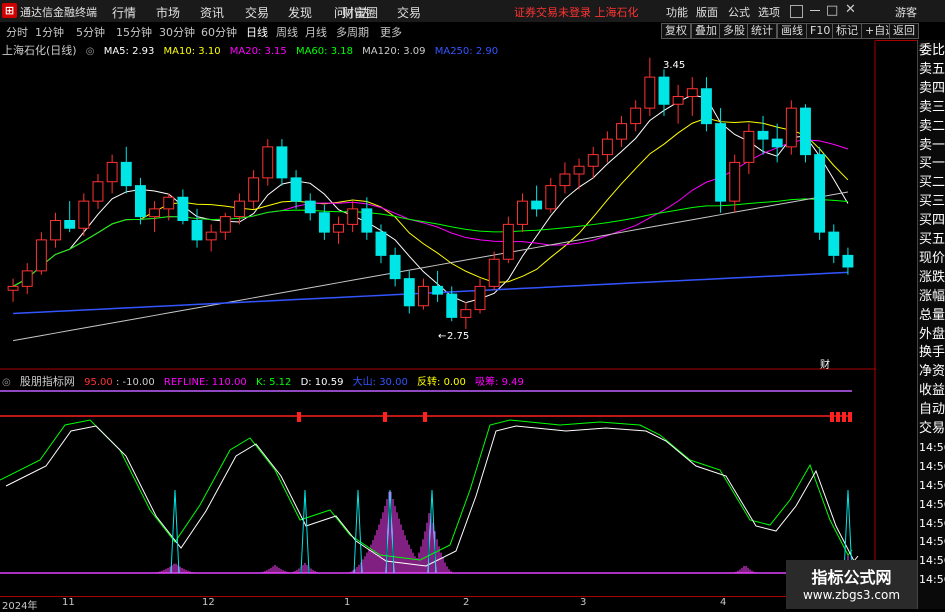 This screenshot has height=612, width=945. I want to click on sidebar-item-15: 外盘, so click(932, 334).